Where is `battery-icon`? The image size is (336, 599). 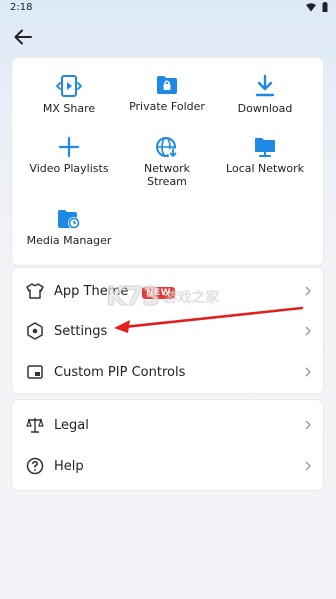
battery-icon is located at coordinates (325, 7).